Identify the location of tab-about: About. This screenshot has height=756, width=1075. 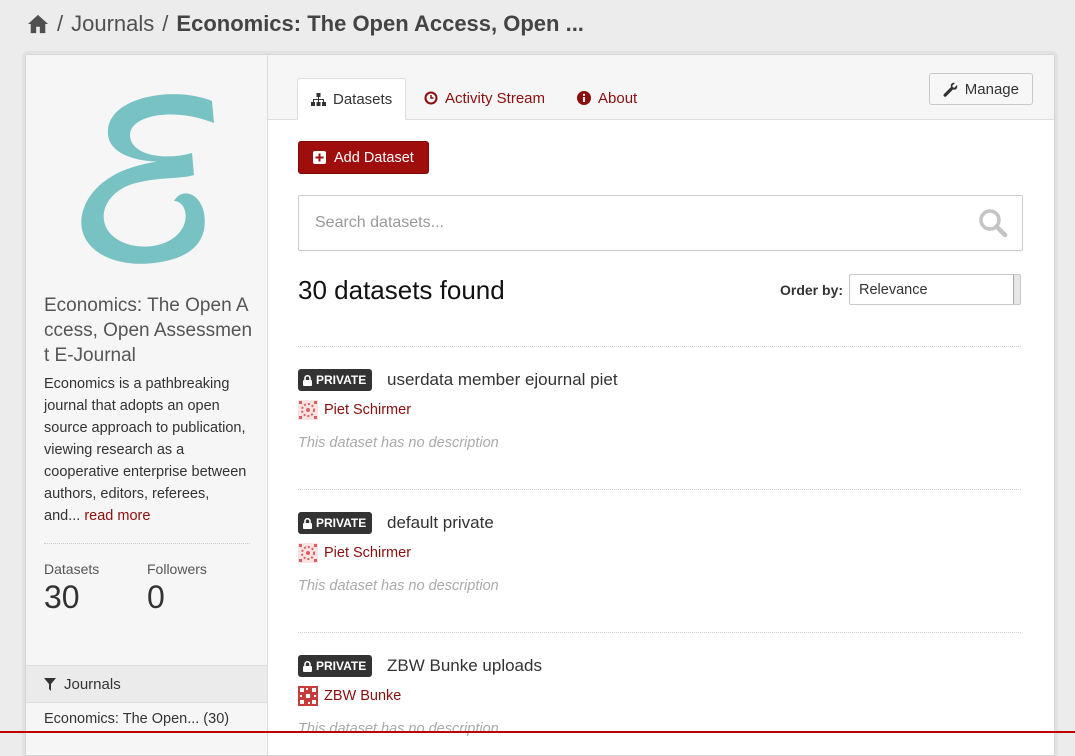
(607, 98).